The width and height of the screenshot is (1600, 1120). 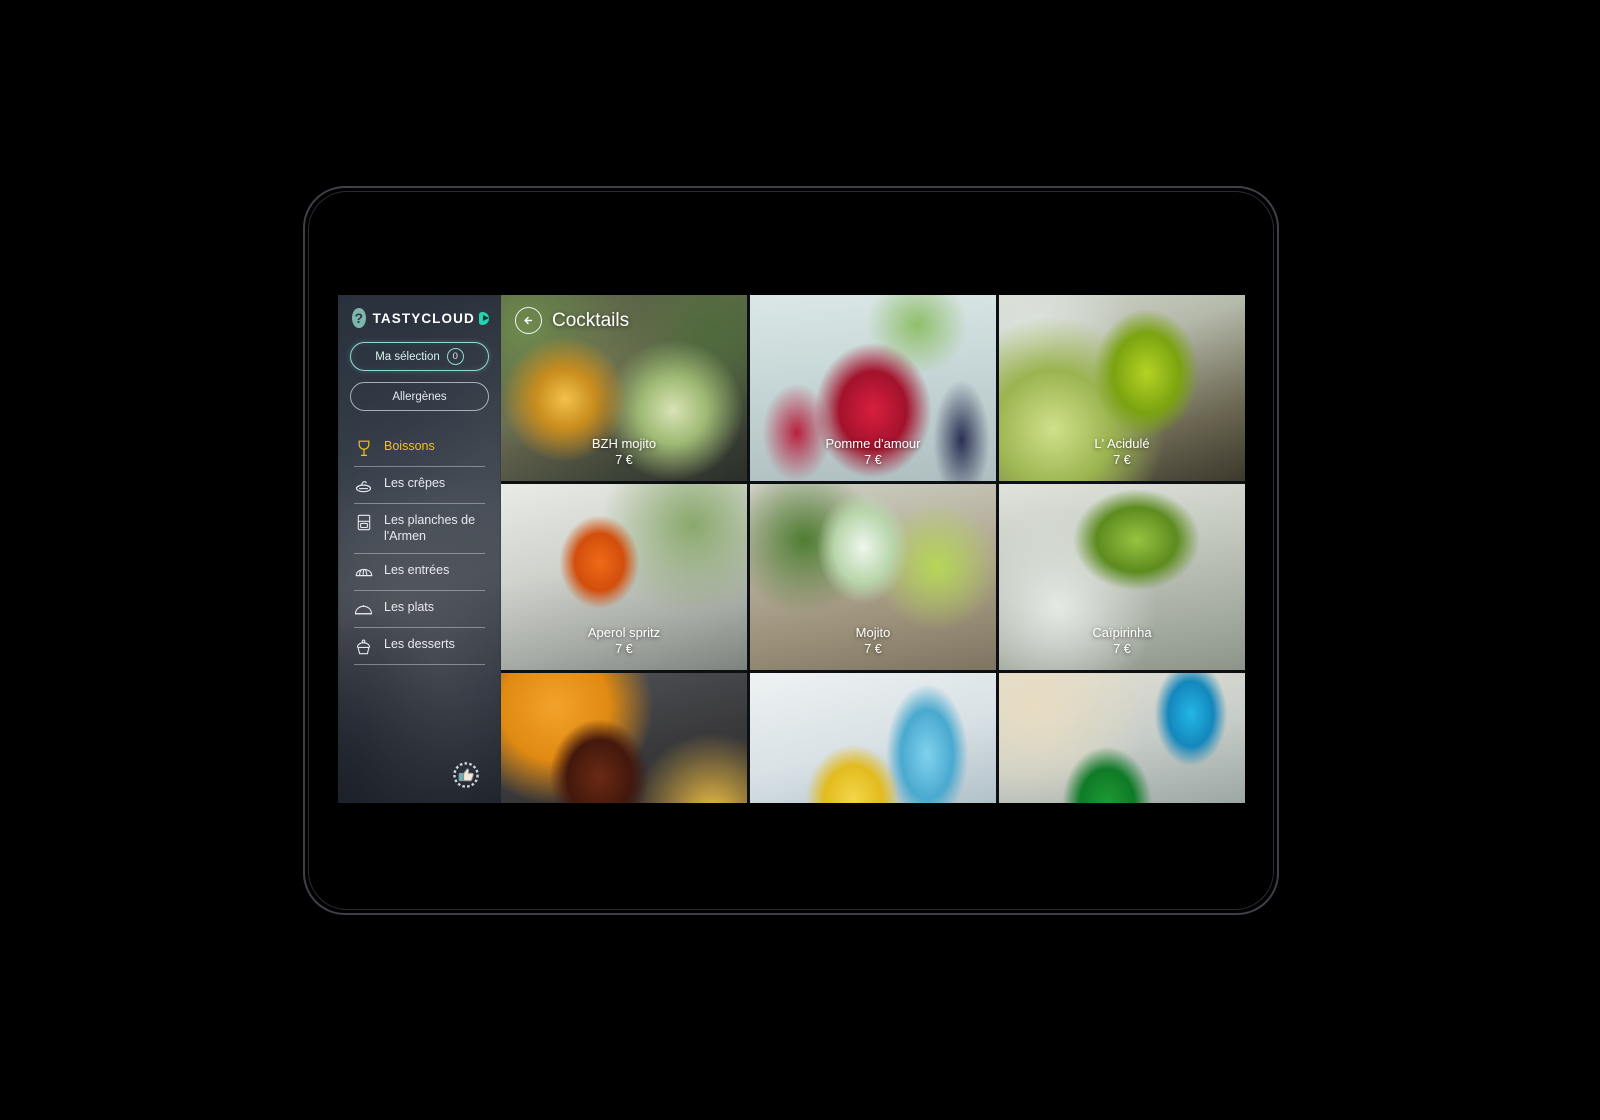 I want to click on menu-card: Caïpirinha 7 €, so click(x=1122, y=577).